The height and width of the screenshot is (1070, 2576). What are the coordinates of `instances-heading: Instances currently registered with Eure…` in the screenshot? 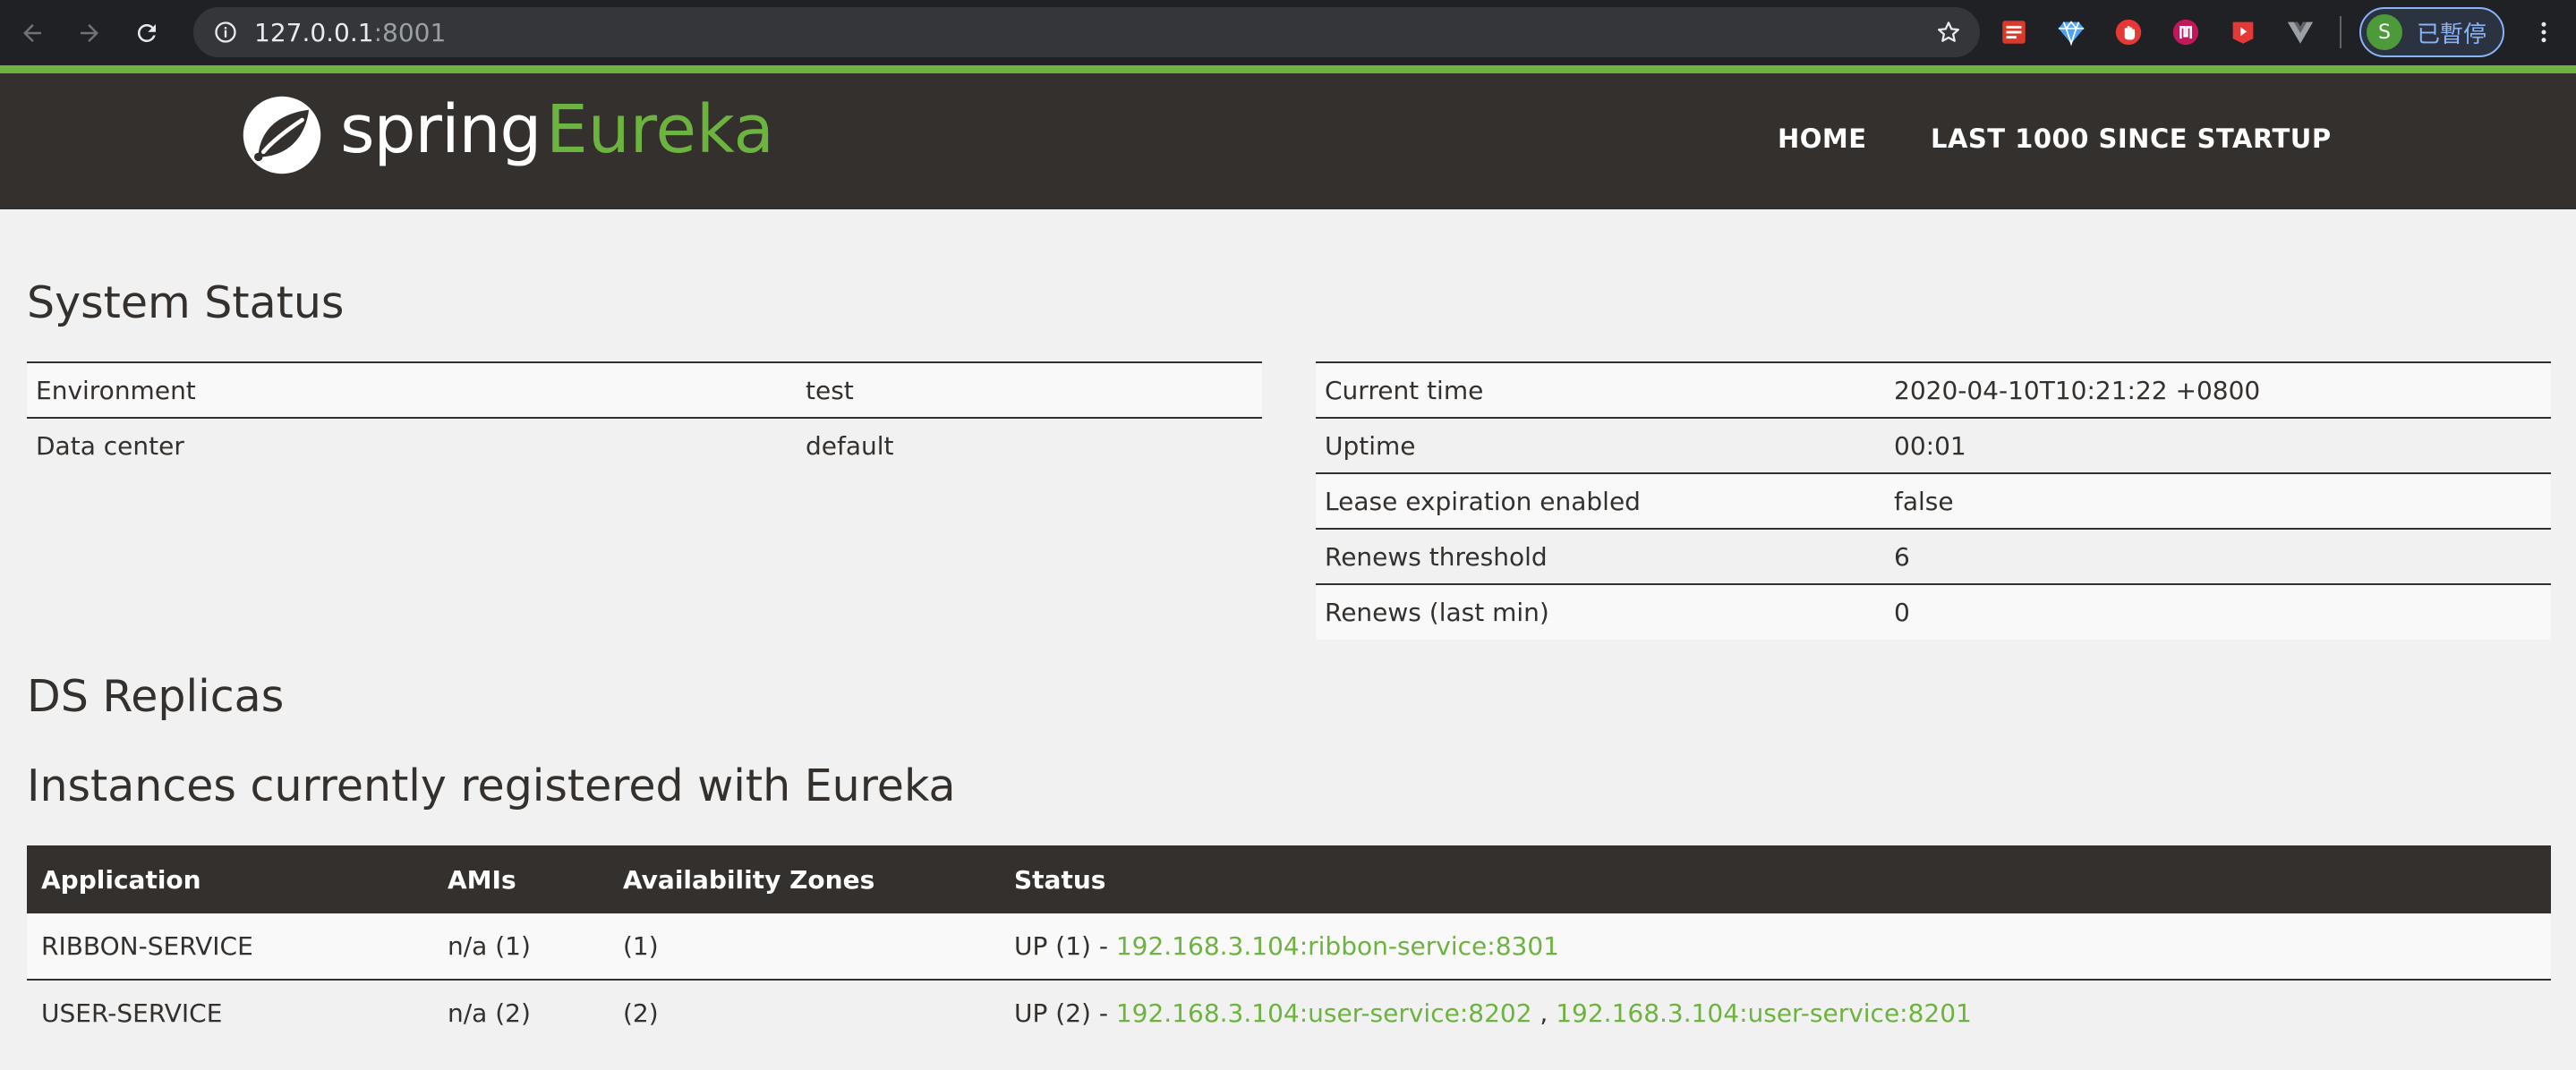 It's located at (491, 785).